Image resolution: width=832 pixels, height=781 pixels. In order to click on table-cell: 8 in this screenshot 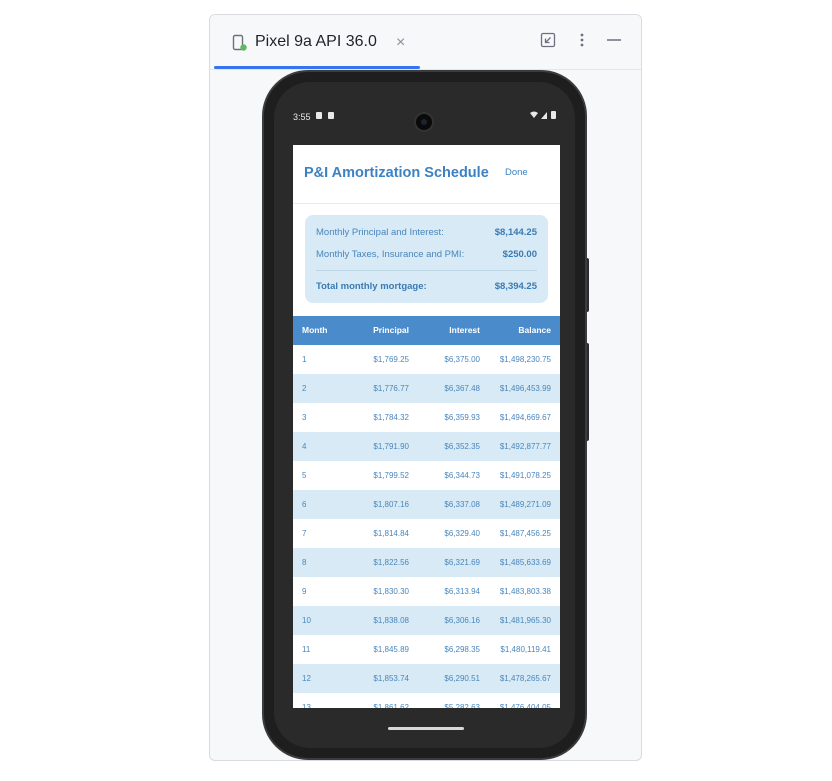, I will do `click(304, 562)`.